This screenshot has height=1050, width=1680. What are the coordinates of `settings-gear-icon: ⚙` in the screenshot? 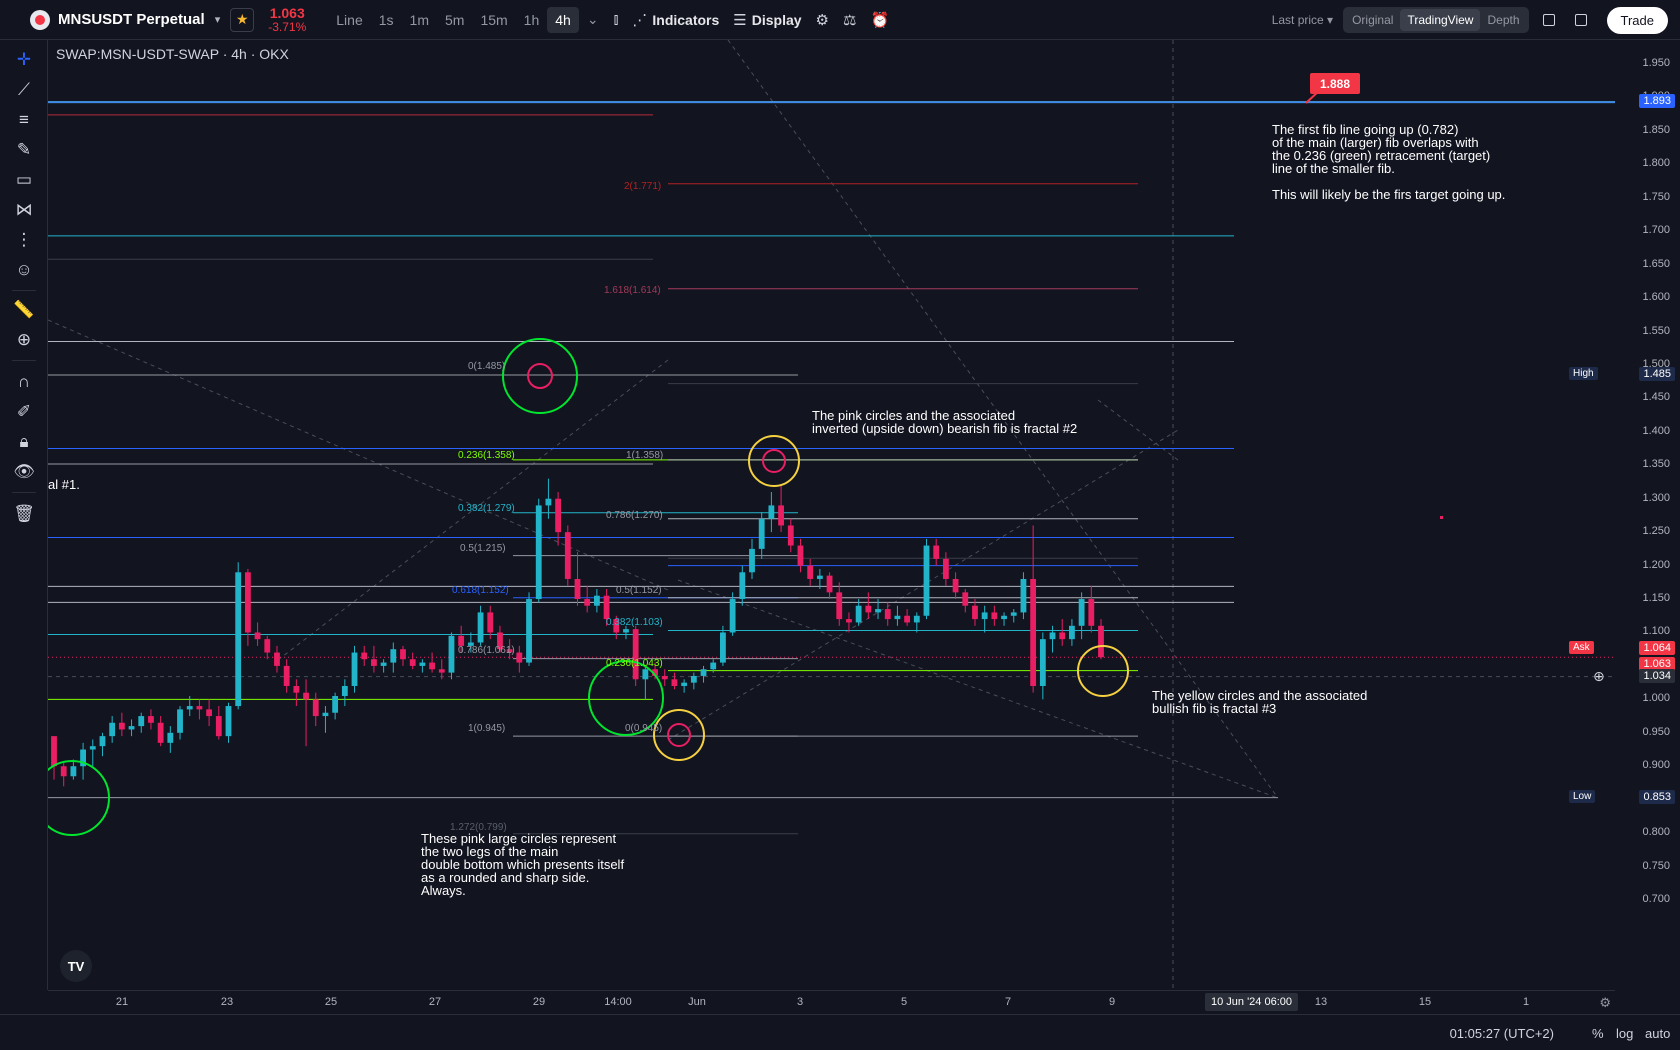 It's located at (822, 20).